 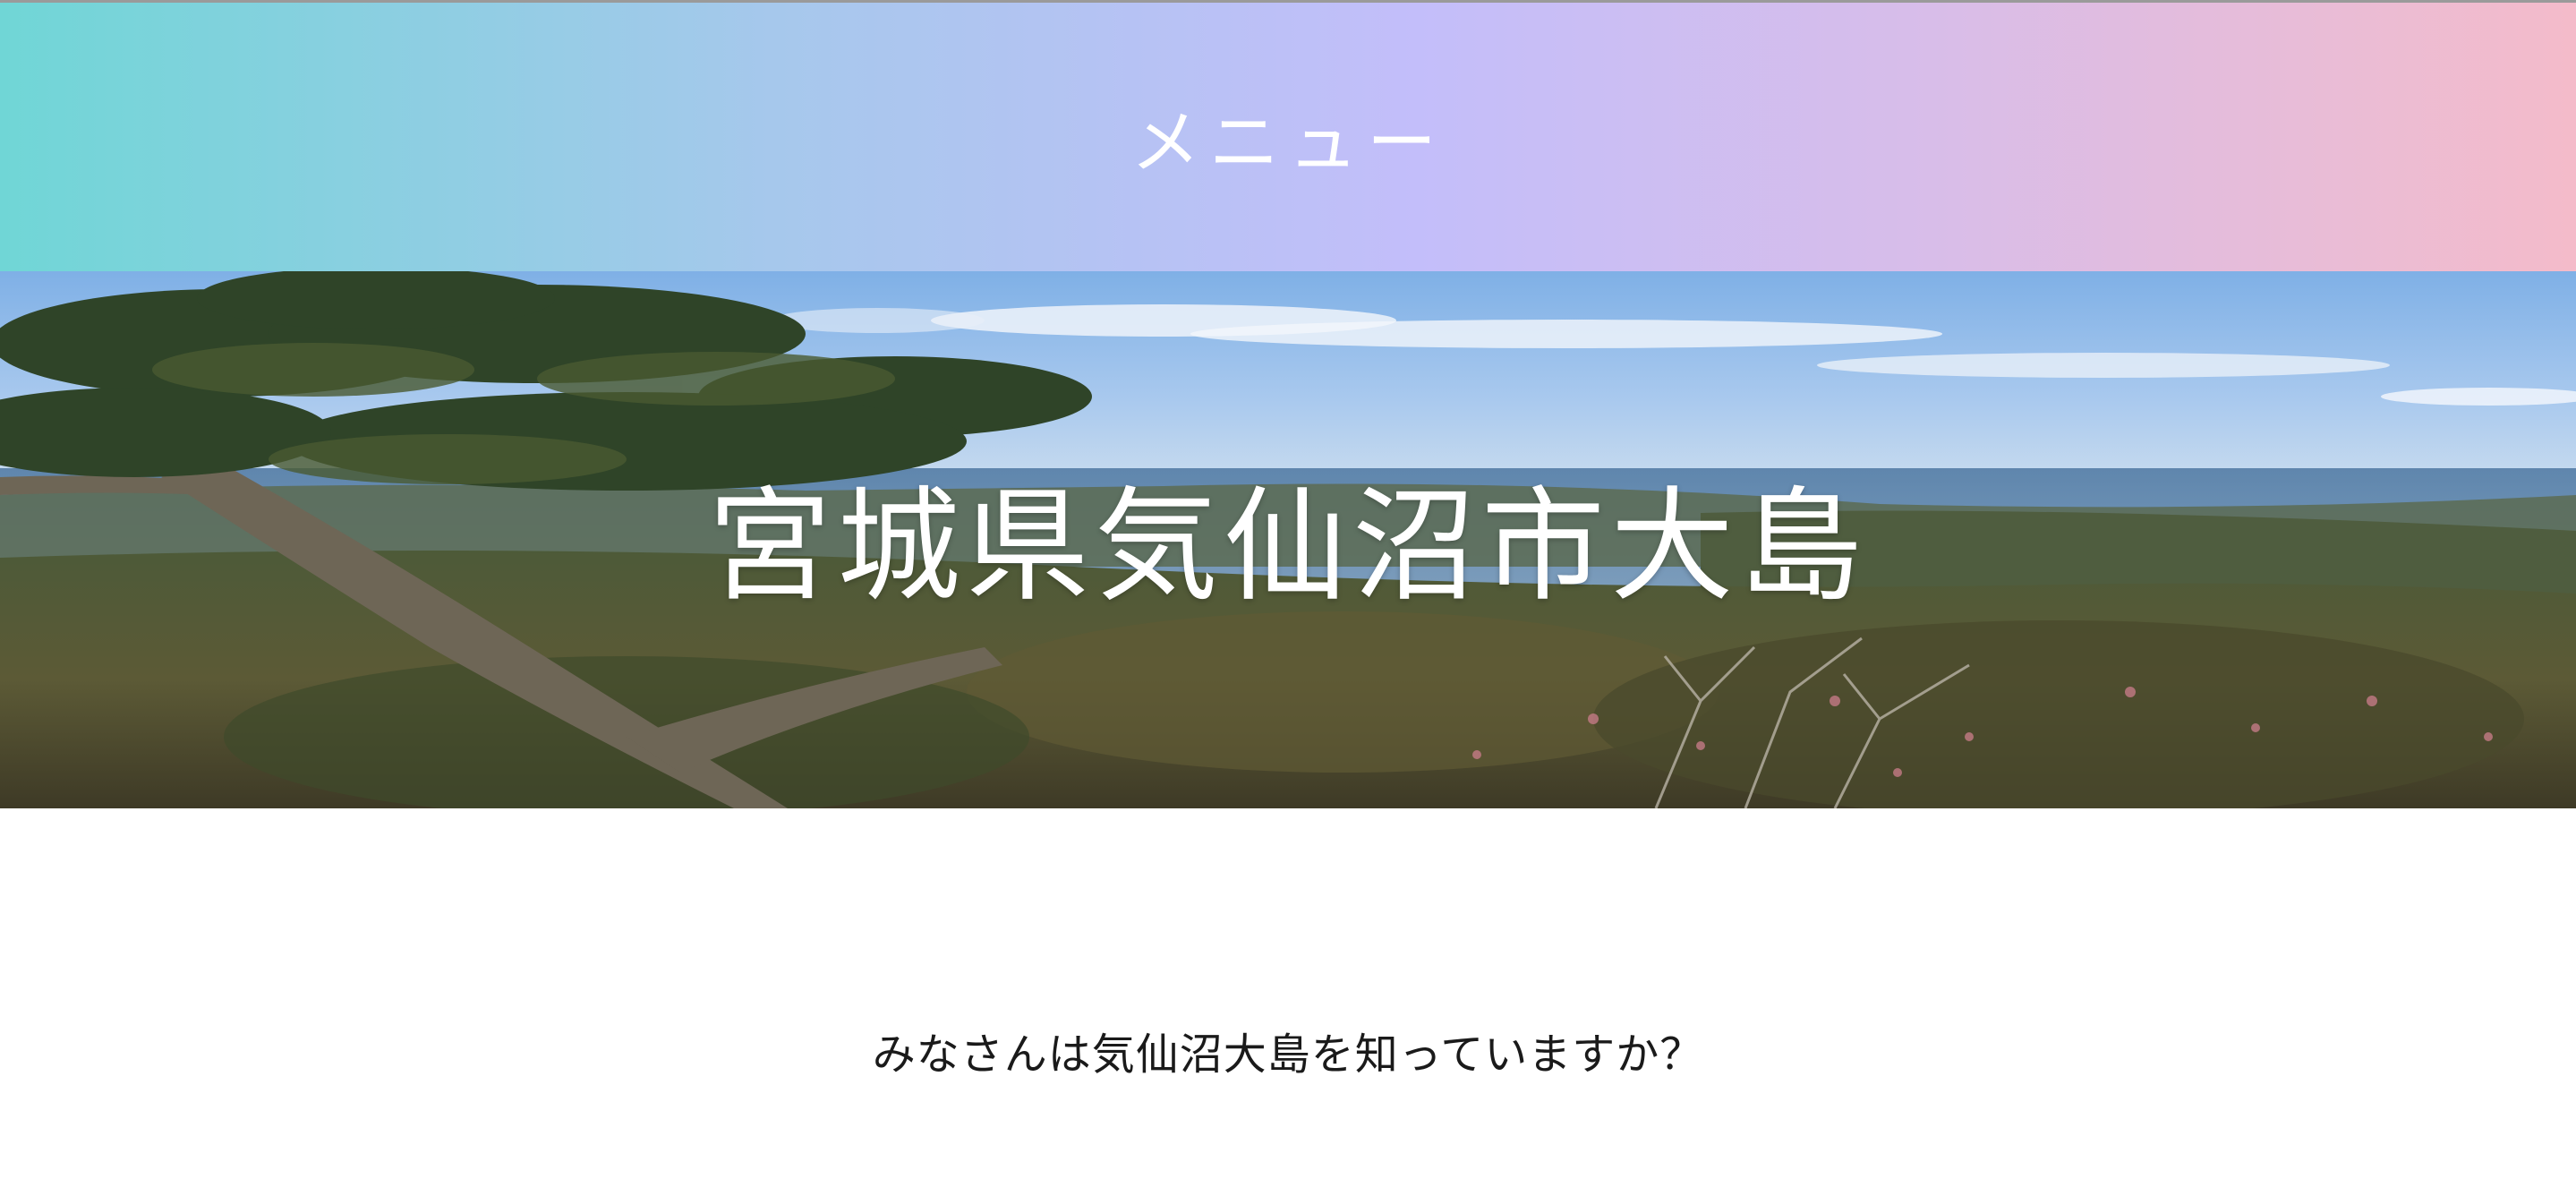 What do you see at coordinates (1288, 1054) in the screenshot?
I see `intro-text: みなさんは気仙沼大島を知っていますか？` at bounding box center [1288, 1054].